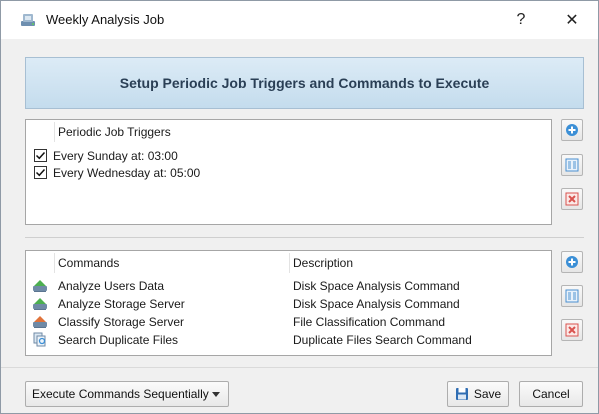 This screenshot has height=414, width=599. What do you see at coordinates (521, 20) in the screenshot?
I see `help-button: ?` at bounding box center [521, 20].